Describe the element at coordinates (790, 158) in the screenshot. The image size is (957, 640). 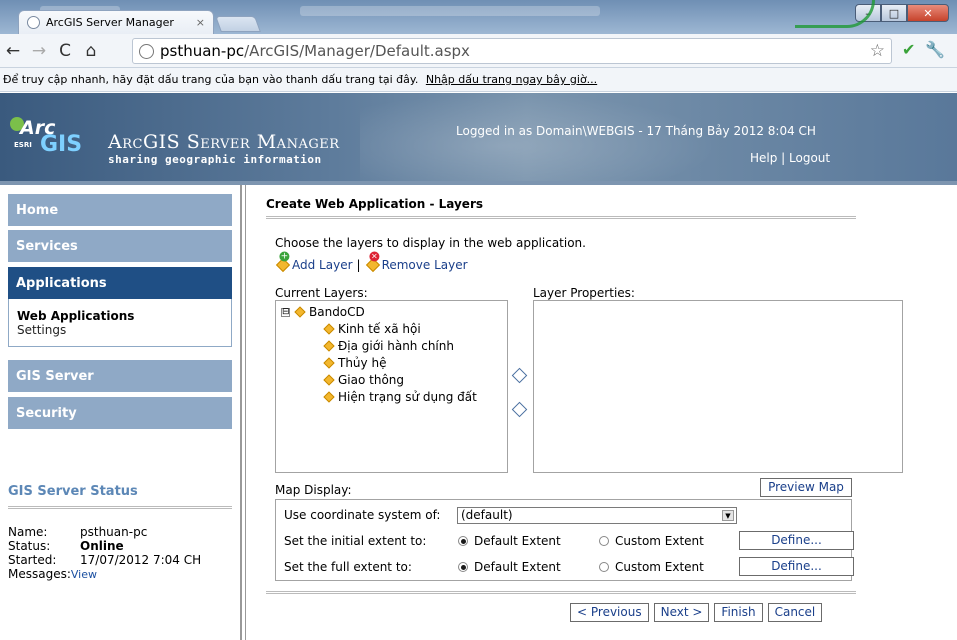
I see `help-logout-links: Help | Logout` at that location.